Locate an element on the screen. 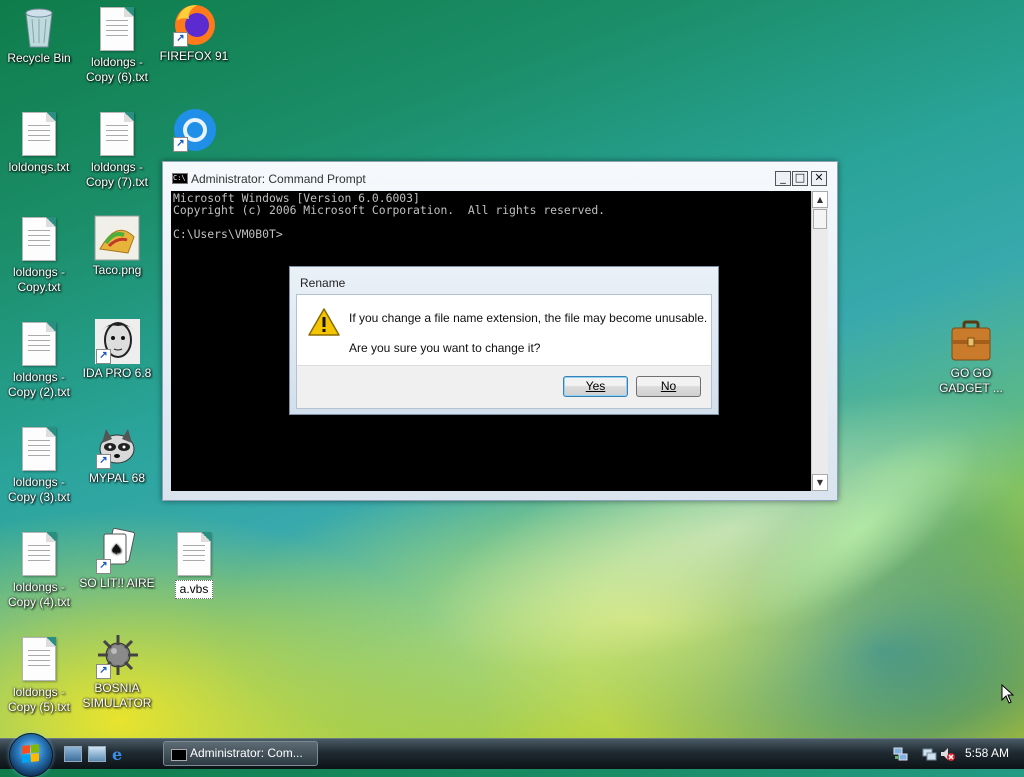  switch-windows-icon is located at coordinates (97, 754).